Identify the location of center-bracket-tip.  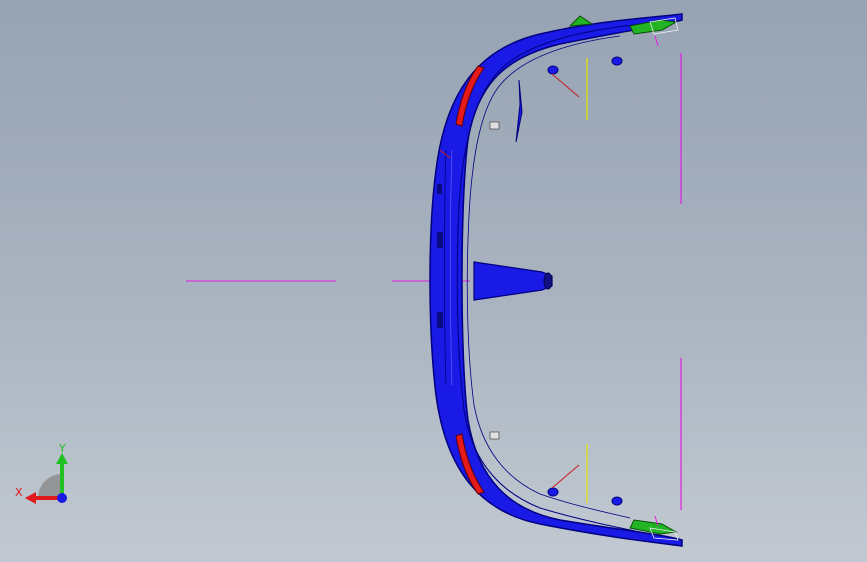
(548, 281).